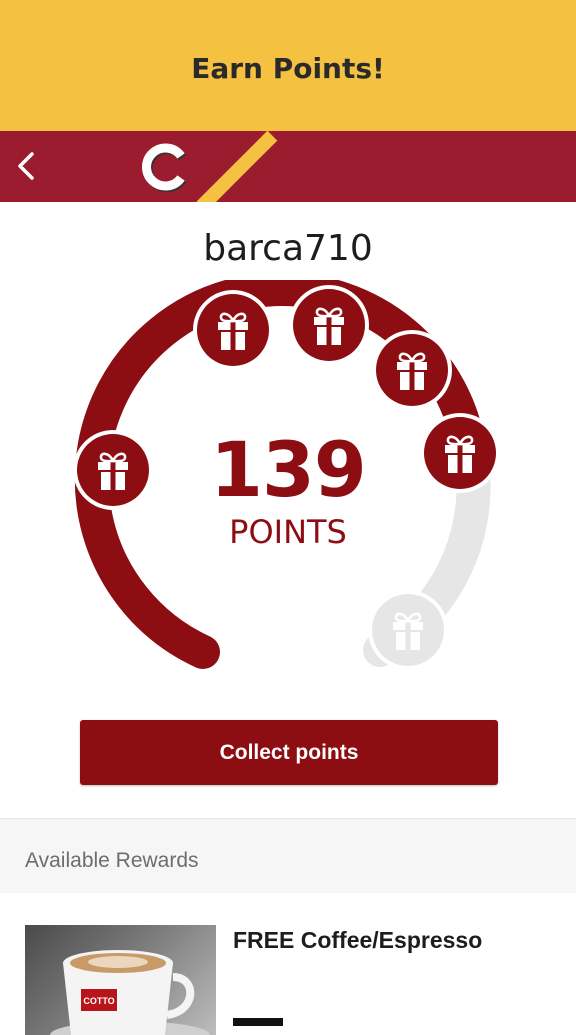 This screenshot has height=1035, width=576. What do you see at coordinates (288, 469) in the screenshot?
I see `points-value: 139` at bounding box center [288, 469].